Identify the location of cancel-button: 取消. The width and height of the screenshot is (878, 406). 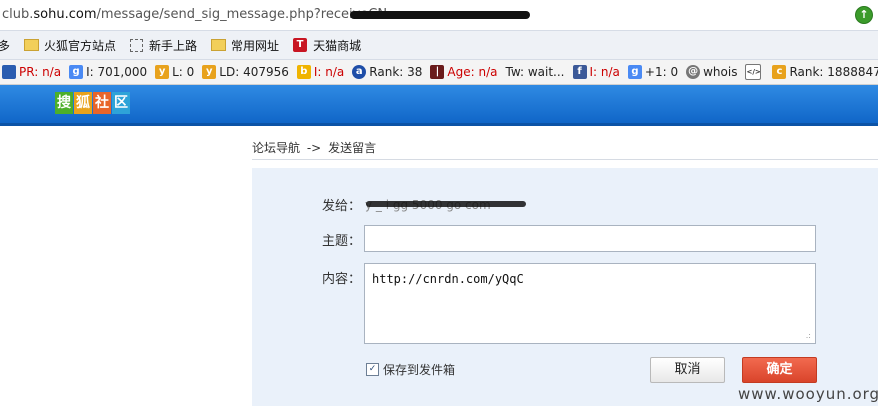
(687, 370).